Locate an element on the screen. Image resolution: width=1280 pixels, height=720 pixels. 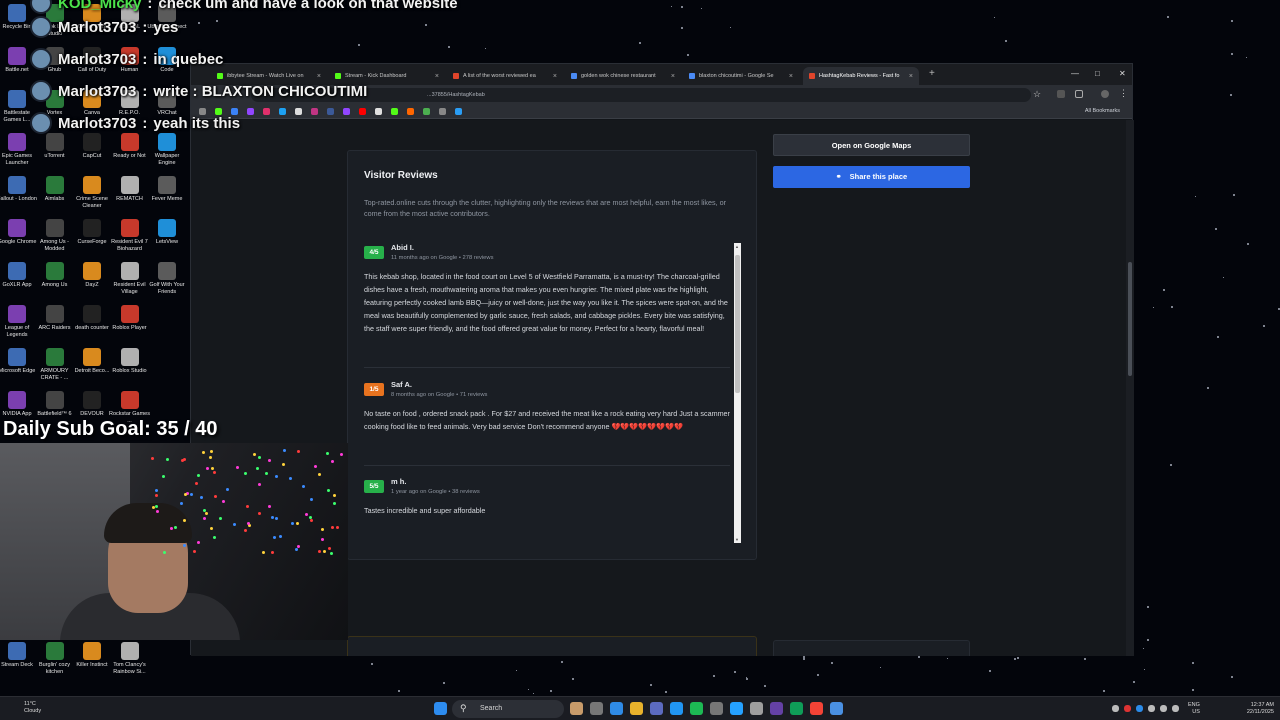
browser-menu-icon: ⋮ is located at coordinates (1123, 93).